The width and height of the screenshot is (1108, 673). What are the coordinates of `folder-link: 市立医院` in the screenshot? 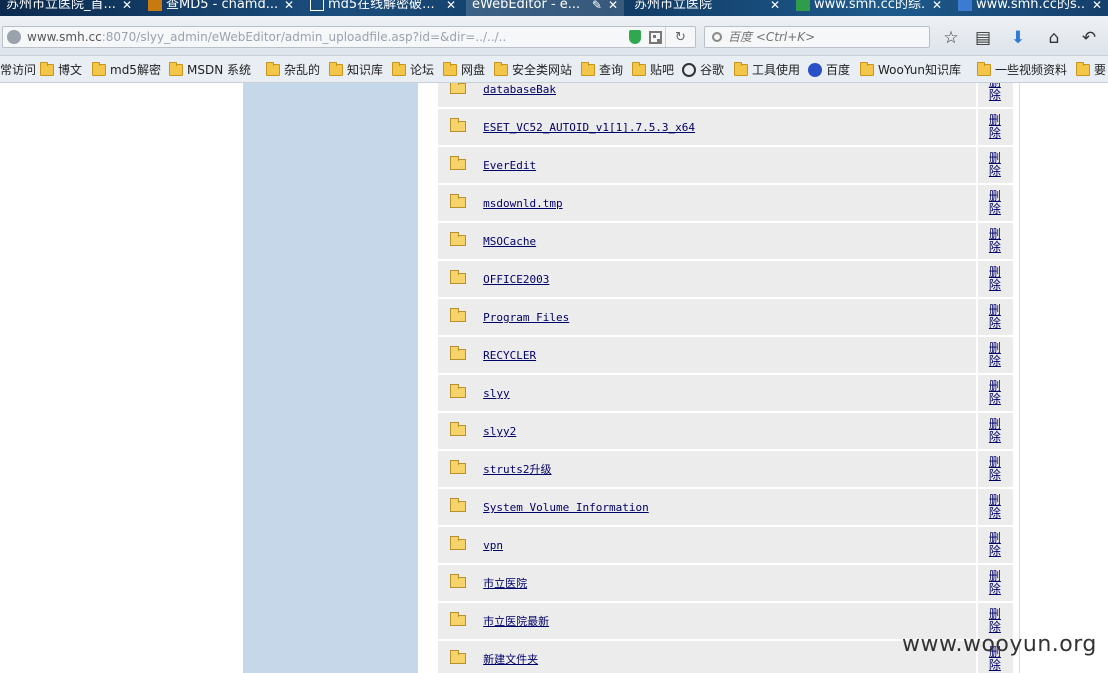 It's located at (505, 583).